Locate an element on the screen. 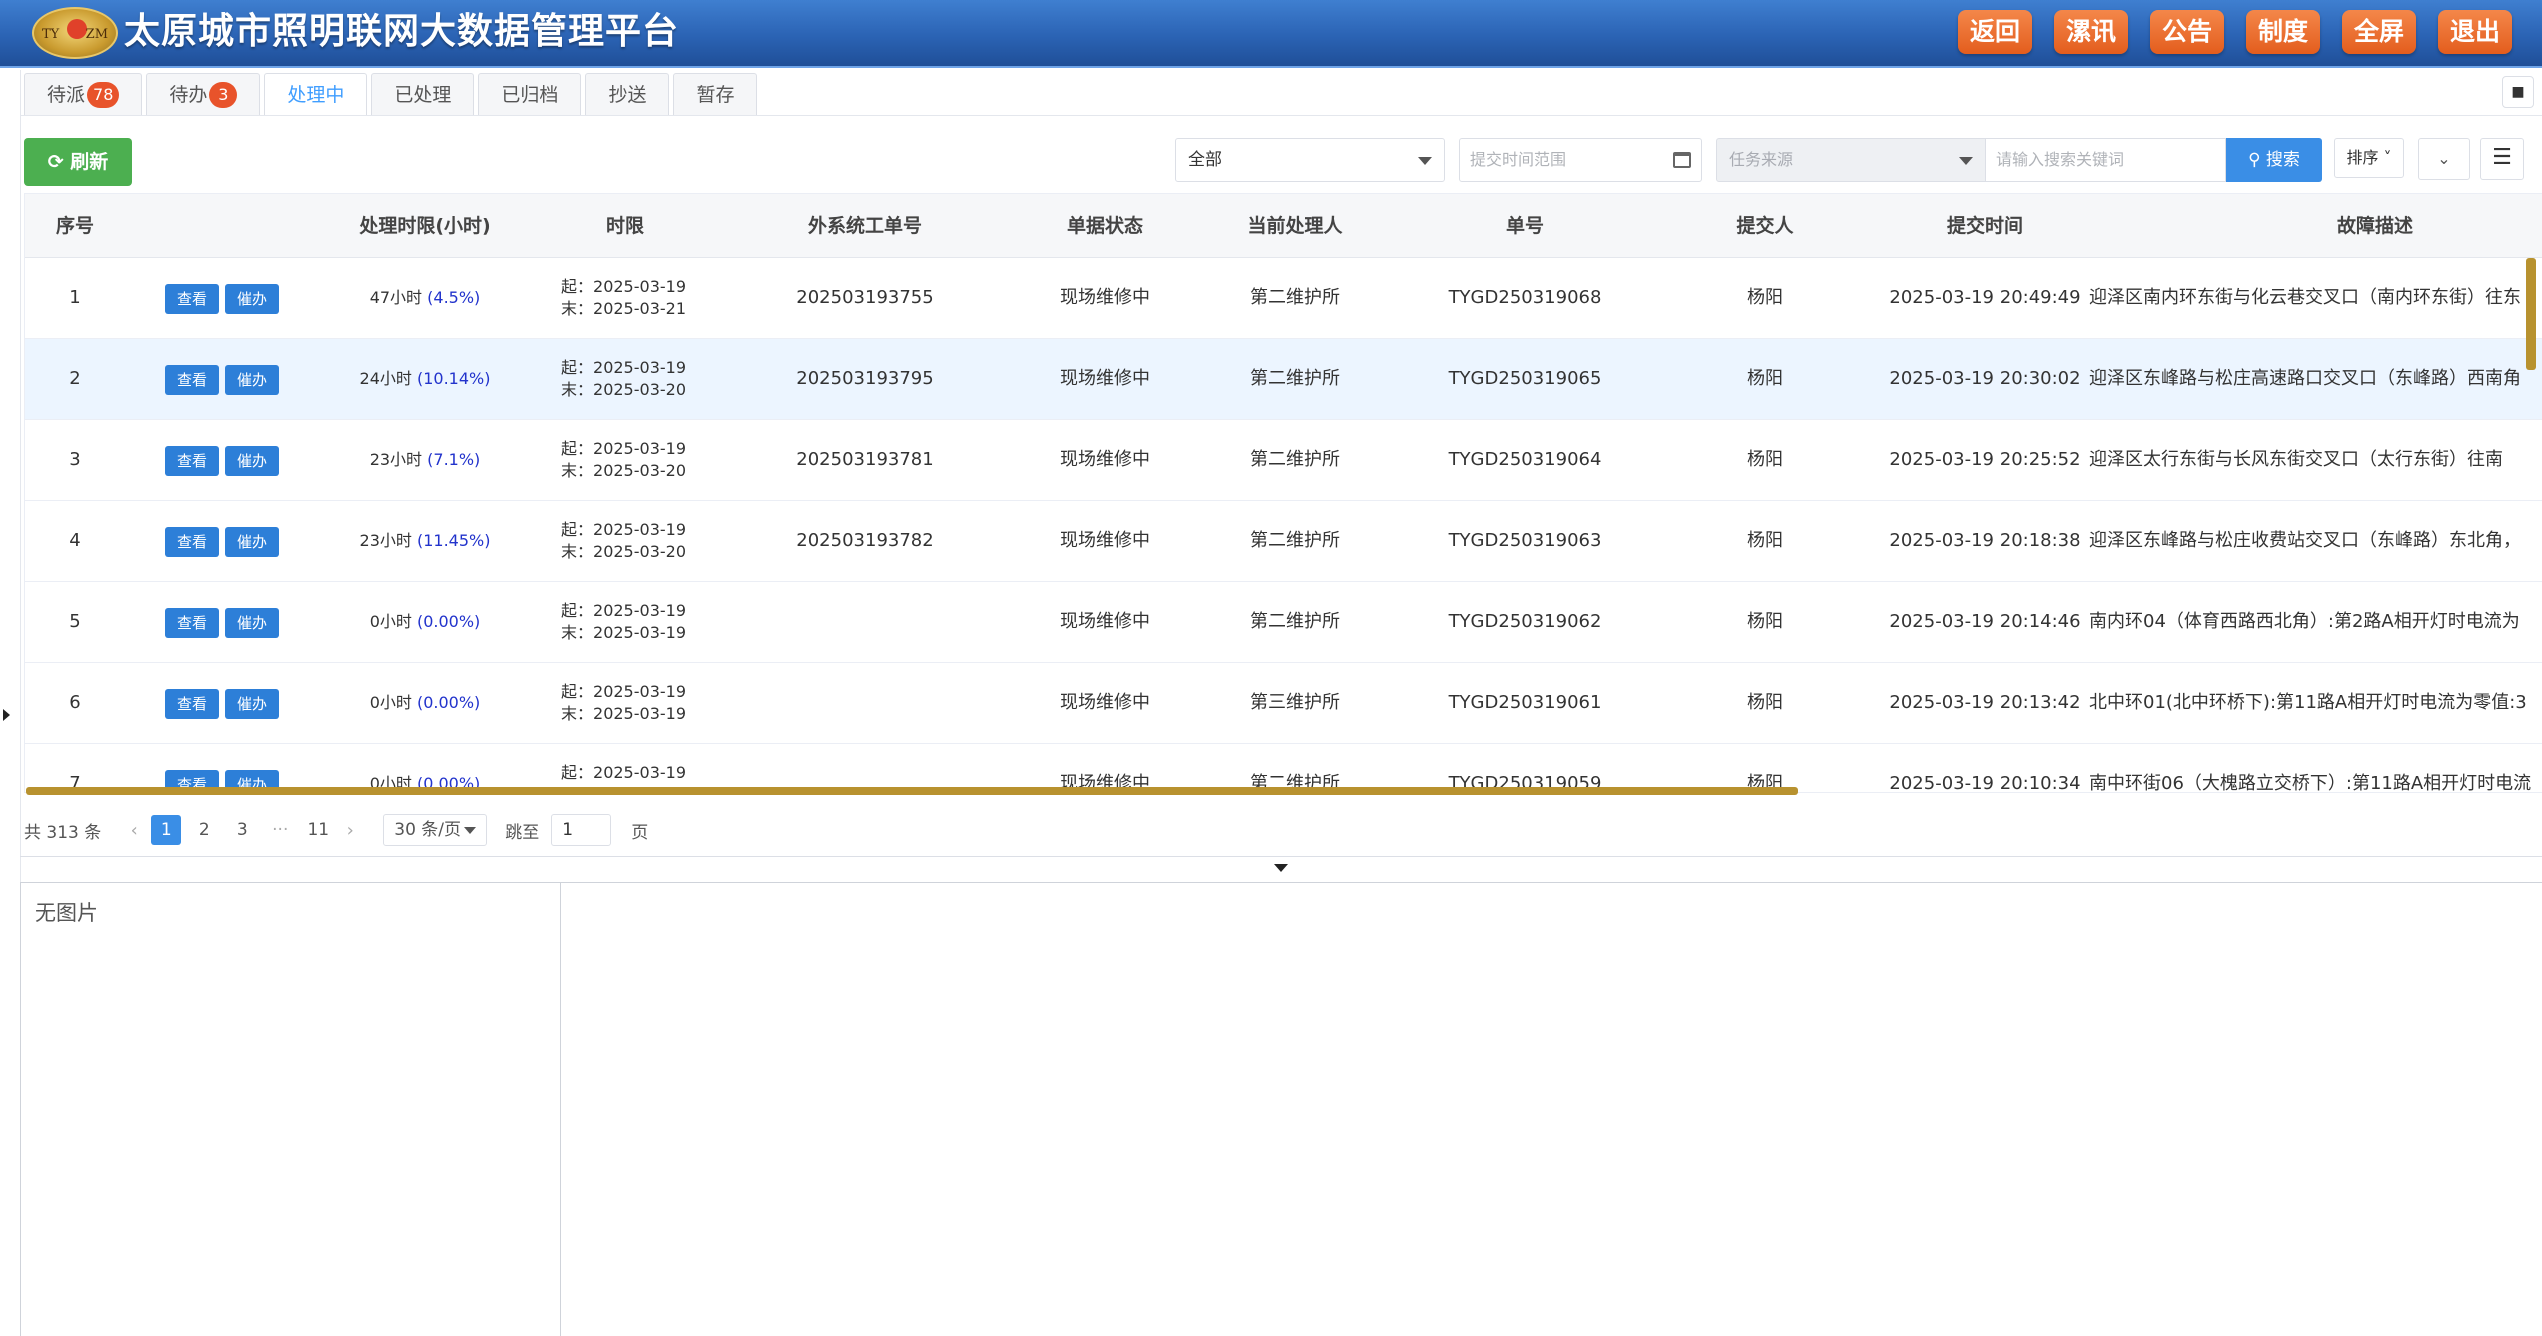 The image size is (2542, 1336). status-select: 全部 is located at coordinates (1310, 160).